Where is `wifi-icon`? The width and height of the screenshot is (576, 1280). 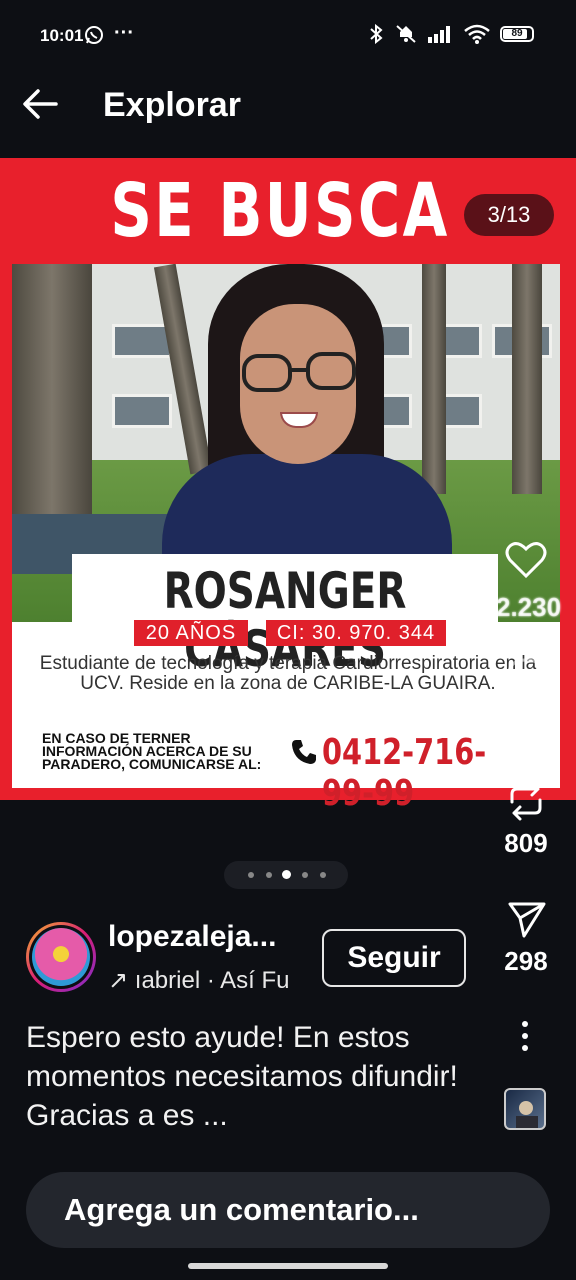 wifi-icon is located at coordinates (477, 34).